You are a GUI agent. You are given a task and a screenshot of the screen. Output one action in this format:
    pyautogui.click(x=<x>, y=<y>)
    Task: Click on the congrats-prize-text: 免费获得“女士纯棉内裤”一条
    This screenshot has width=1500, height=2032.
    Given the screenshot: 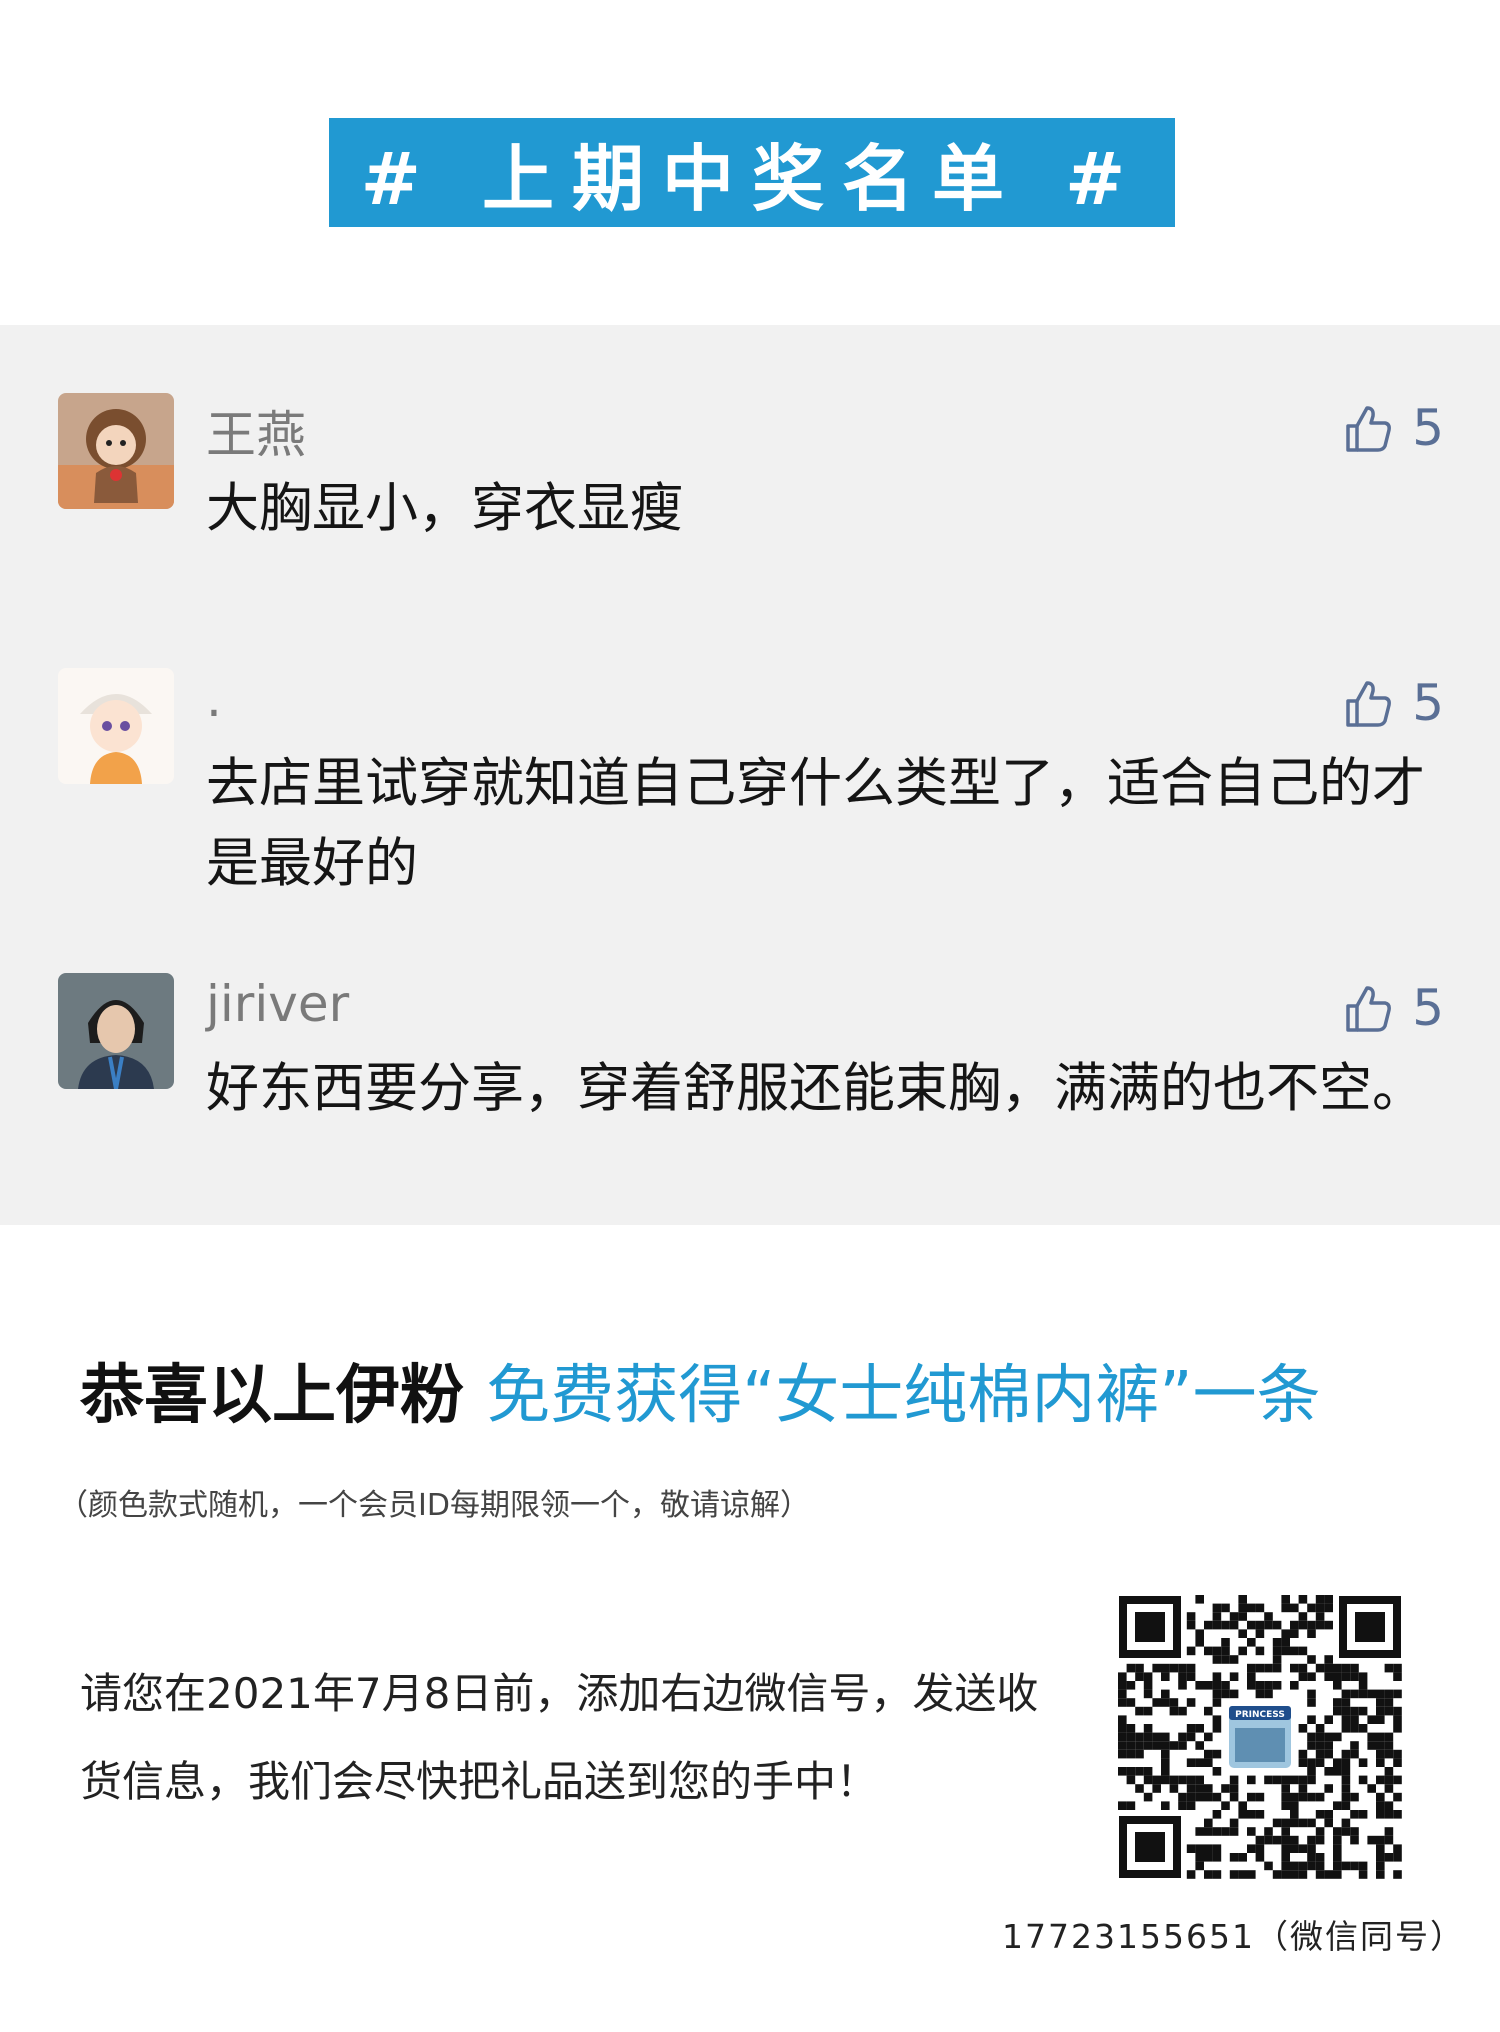 What is the action you would take?
    pyautogui.click(x=903, y=1396)
    